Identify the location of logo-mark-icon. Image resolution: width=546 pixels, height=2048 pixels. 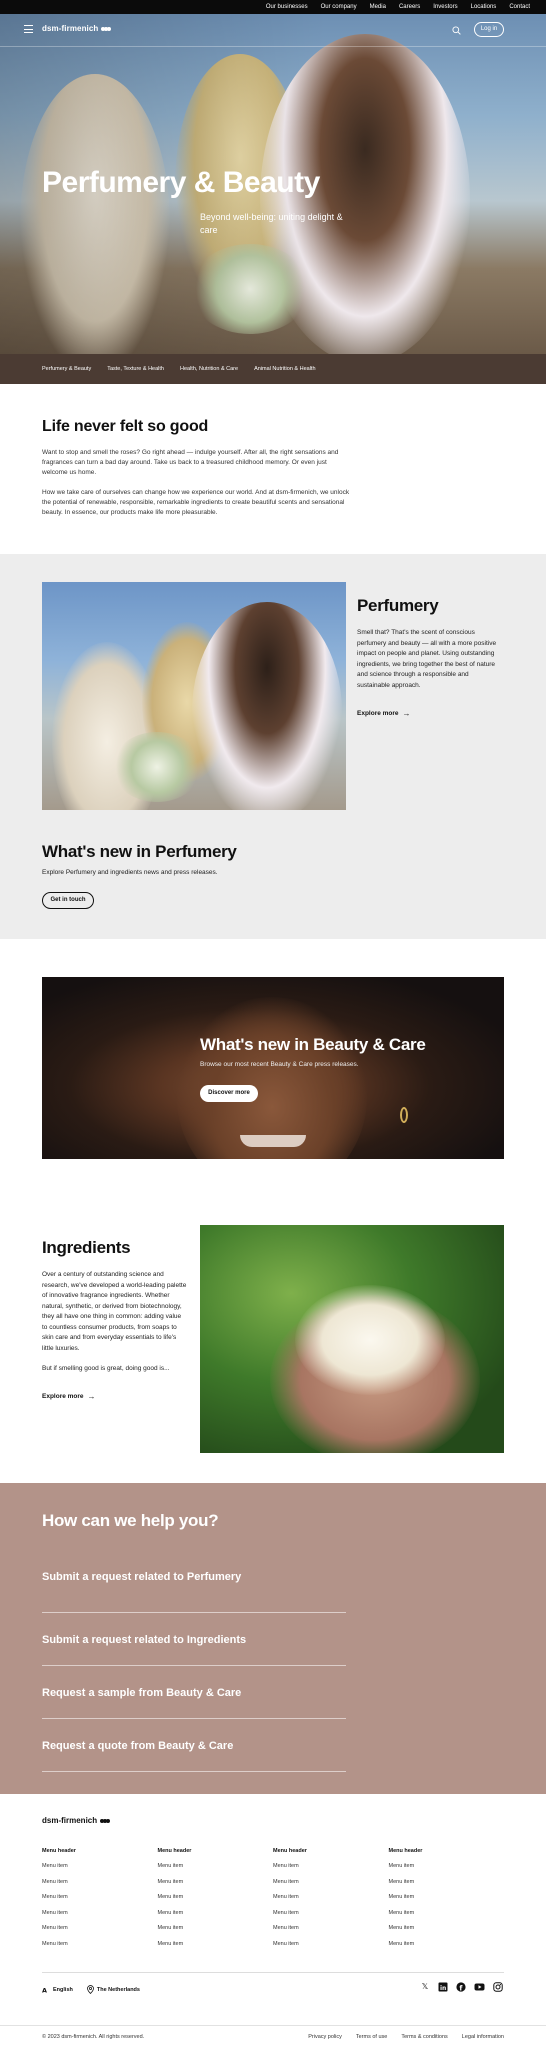
(105, 1820).